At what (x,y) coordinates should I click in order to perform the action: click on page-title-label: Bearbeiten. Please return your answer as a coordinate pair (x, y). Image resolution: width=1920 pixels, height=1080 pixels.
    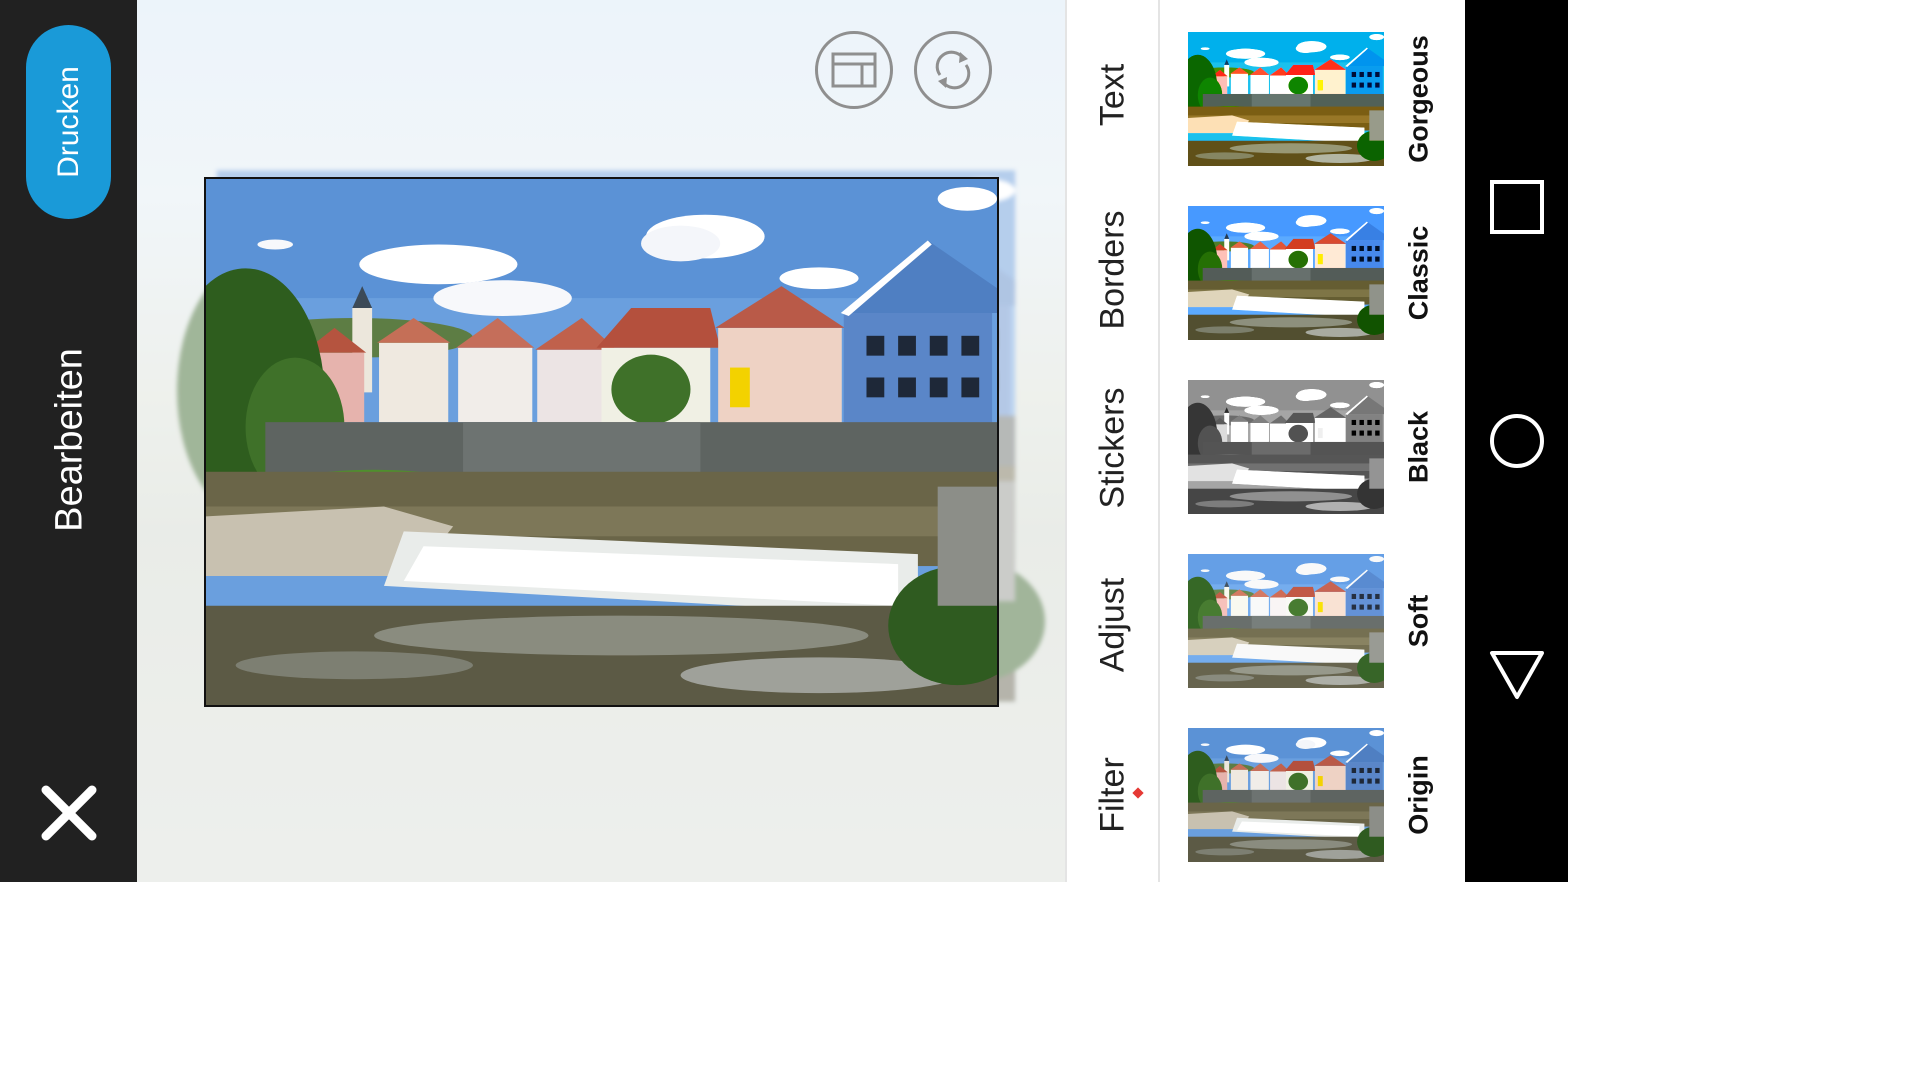
    Looking at the image, I should click on (69, 440).